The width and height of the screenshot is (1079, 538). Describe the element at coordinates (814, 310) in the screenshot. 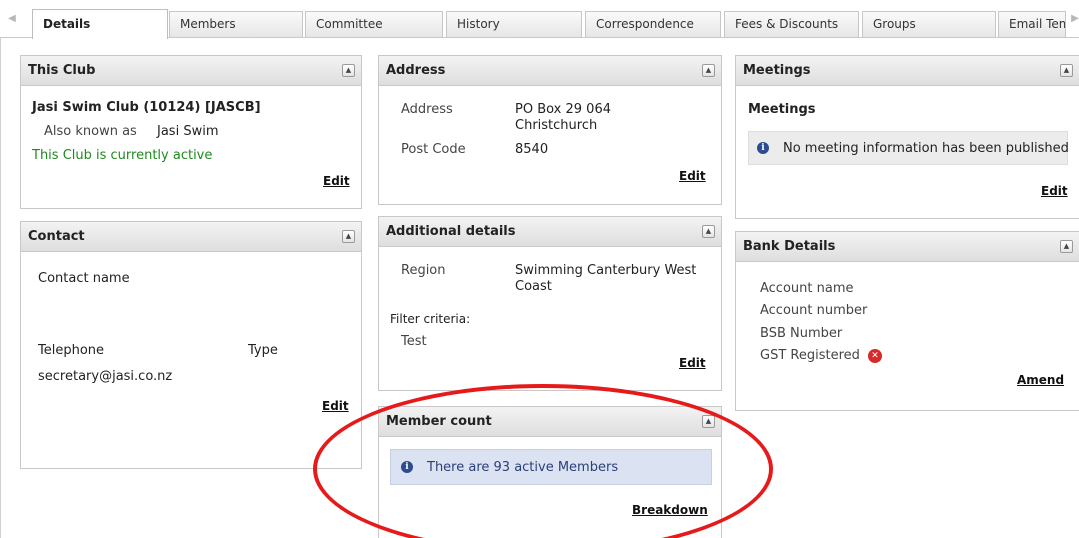

I see `account-number-label: Account number` at that location.